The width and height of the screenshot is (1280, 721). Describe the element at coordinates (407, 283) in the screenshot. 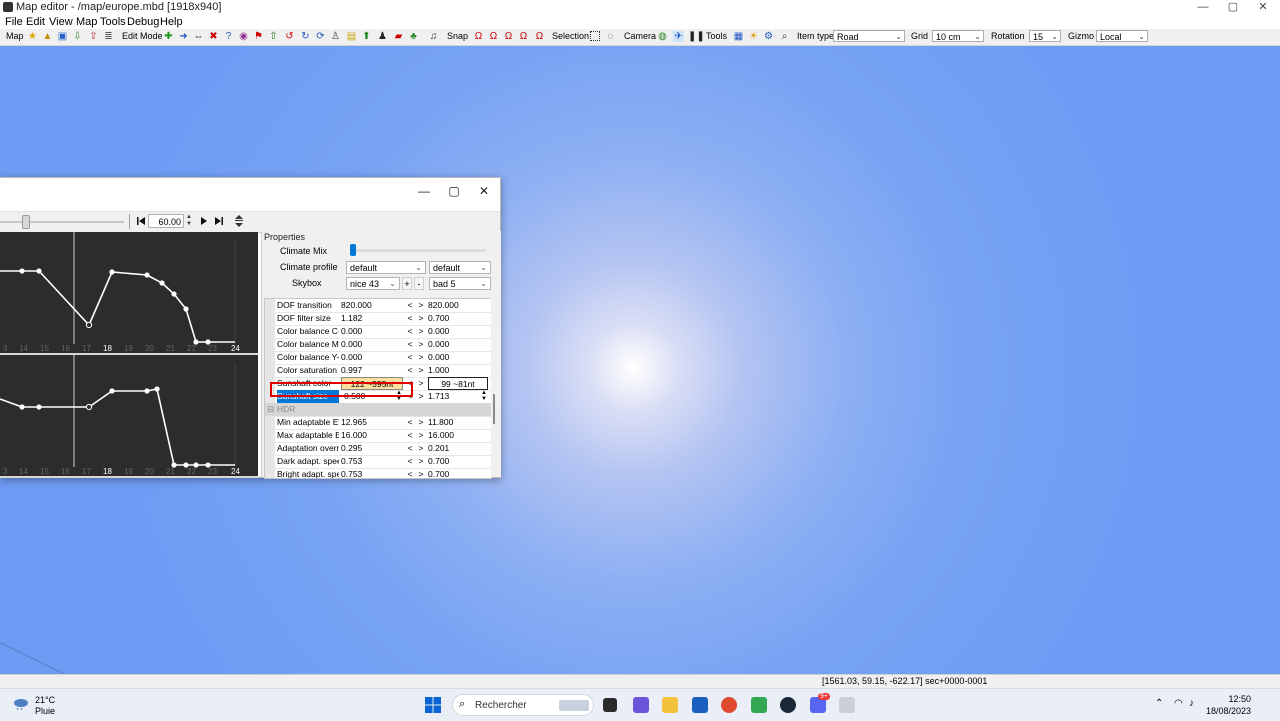

I see `skybox-add-button: +` at that location.